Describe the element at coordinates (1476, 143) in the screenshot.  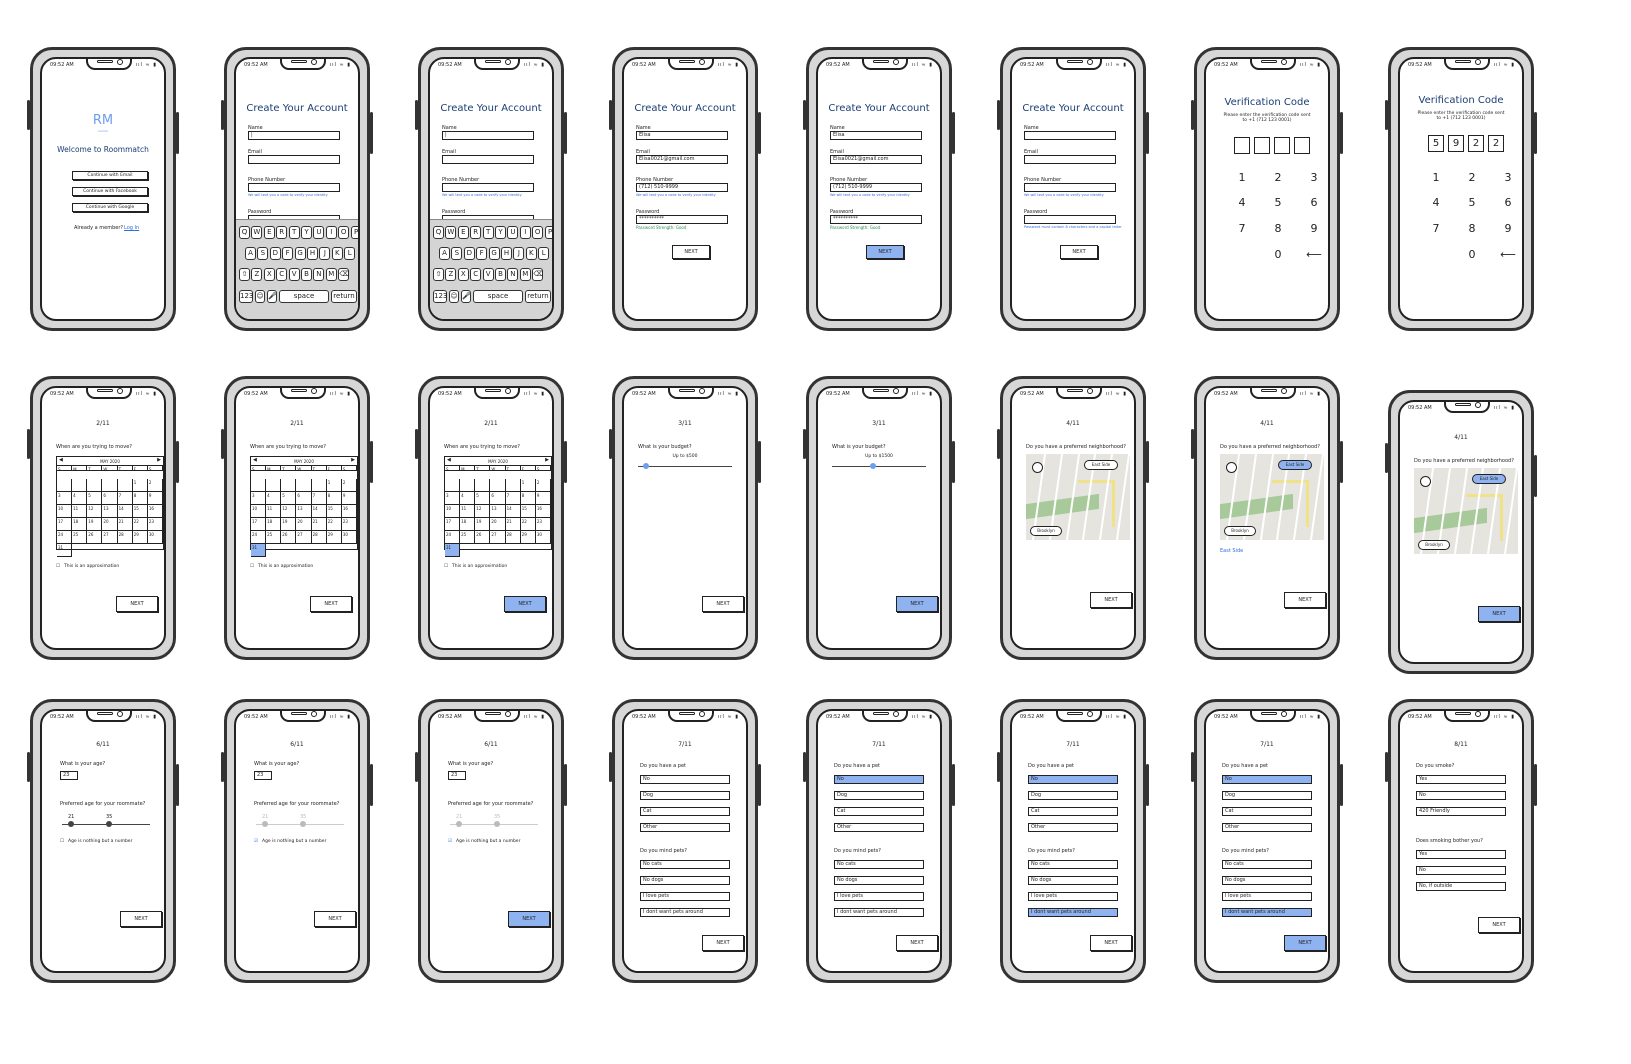
I see `code-box: 2` at that location.